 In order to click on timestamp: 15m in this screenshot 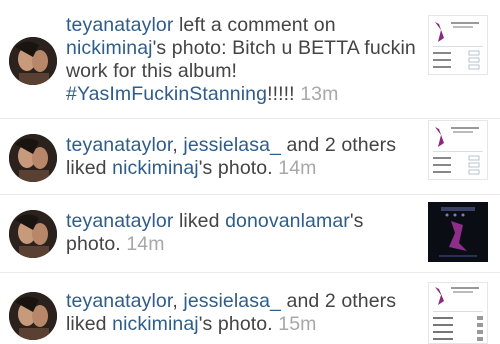, I will do `click(297, 324)`.